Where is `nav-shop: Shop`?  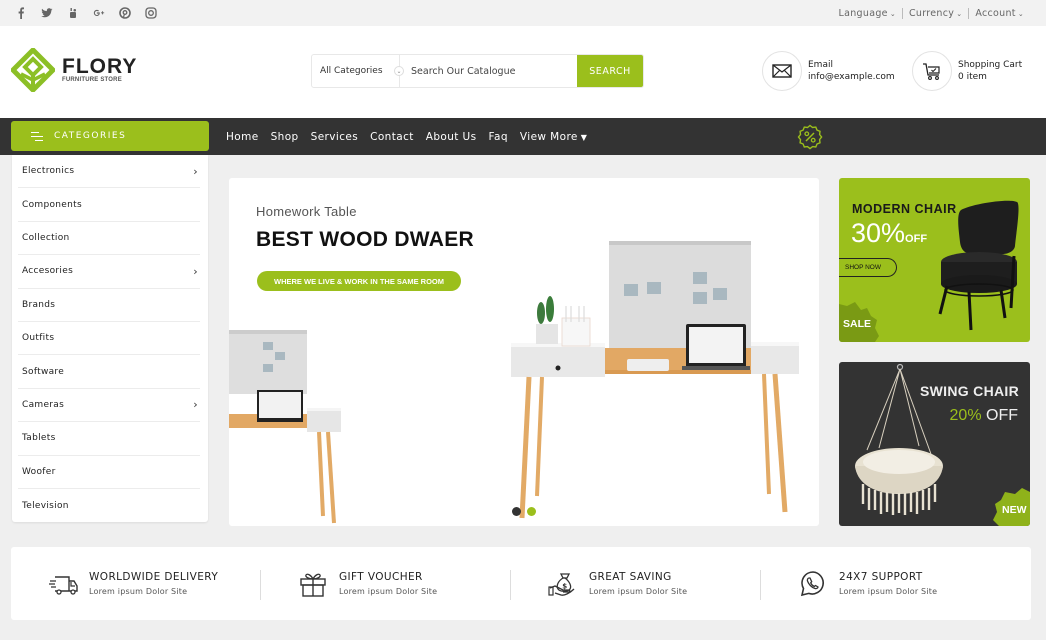
nav-shop: Shop is located at coordinates (285, 137).